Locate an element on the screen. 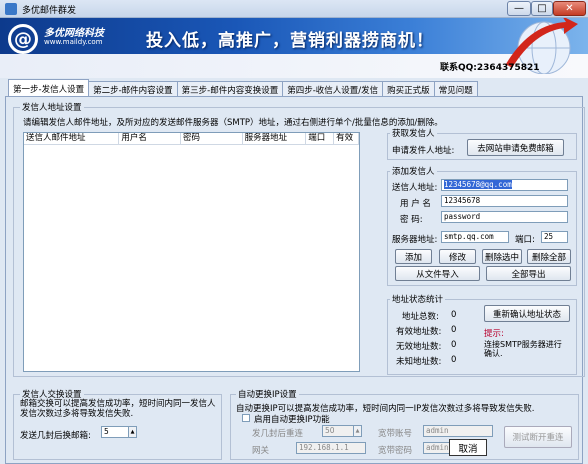  close-button: ✕ is located at coordinates (569, 8).